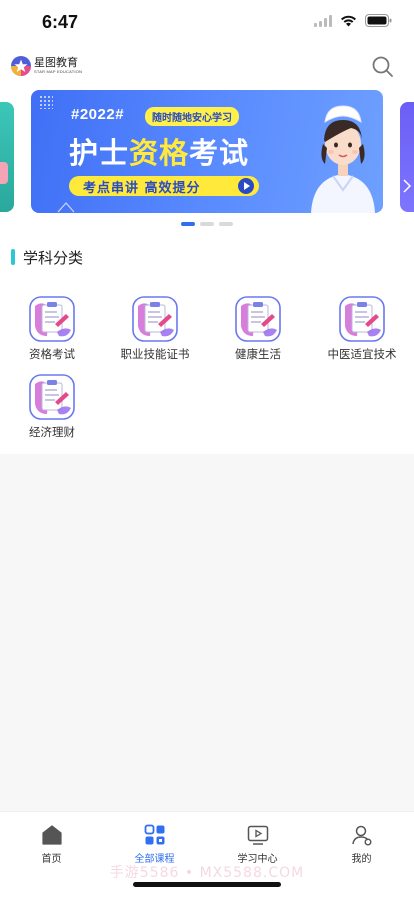  I want to click on category-item-qualification: 资格考试, so click(52, 321).